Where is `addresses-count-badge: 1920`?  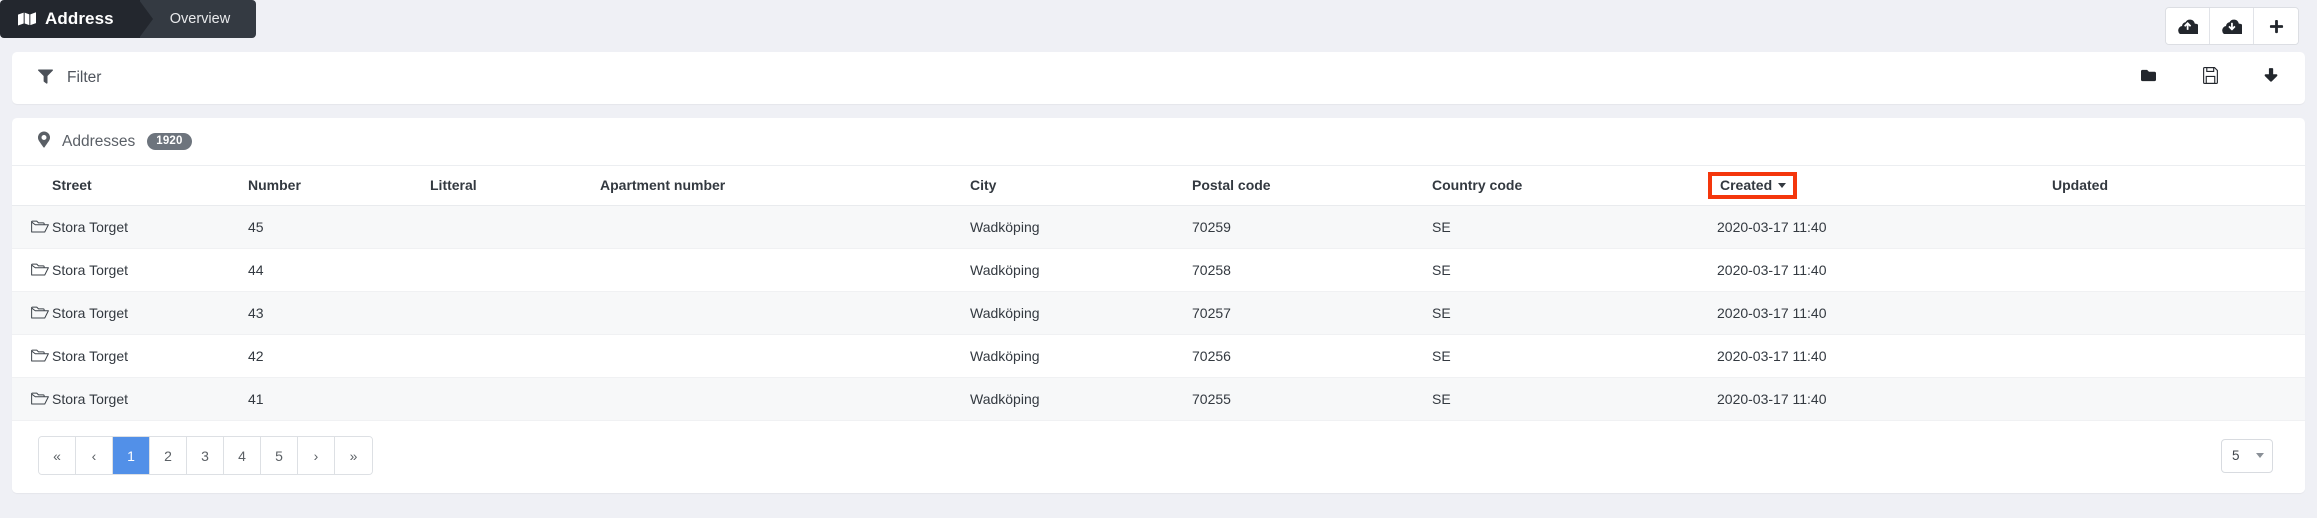 addresses-count-badge: 1920 is located at coordinates (169, 141).